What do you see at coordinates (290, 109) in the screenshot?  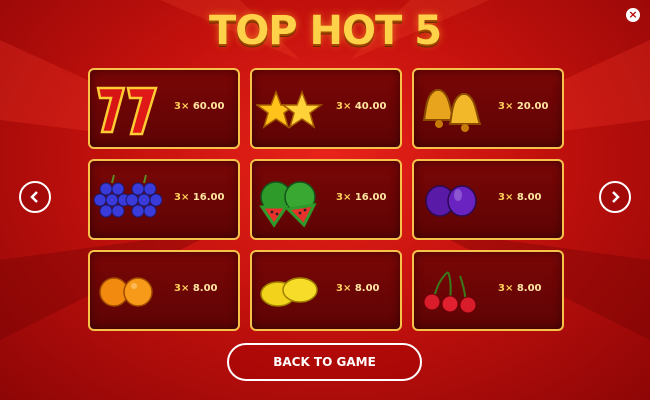 I see `star-icon` at bounding box center [290, 109].